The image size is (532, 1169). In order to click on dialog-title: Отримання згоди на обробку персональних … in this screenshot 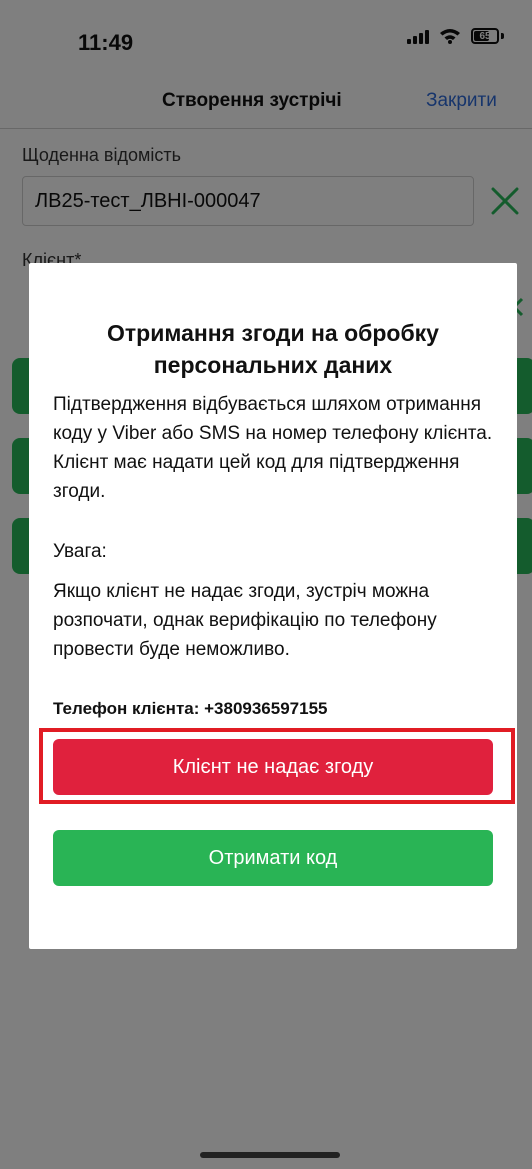, I will do `click(273, 349)`.